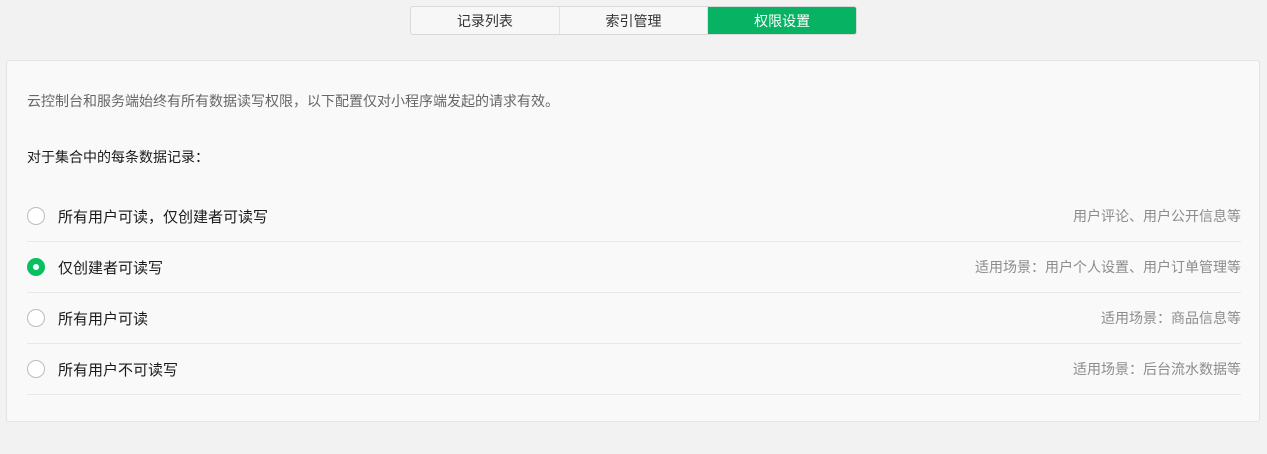 Image resolution: width=1267 pixels, height=454 pixels. I want to click on option-label: 所有用户不可读写, so click(118, 369).